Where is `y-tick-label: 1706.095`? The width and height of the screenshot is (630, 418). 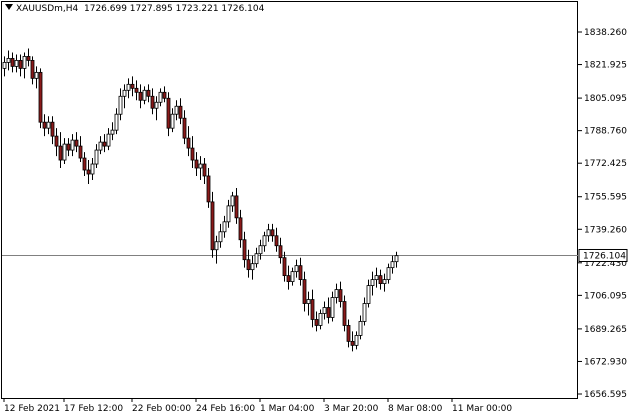
y-tick-label: 1706.095 is located at coordinates (605, 296).